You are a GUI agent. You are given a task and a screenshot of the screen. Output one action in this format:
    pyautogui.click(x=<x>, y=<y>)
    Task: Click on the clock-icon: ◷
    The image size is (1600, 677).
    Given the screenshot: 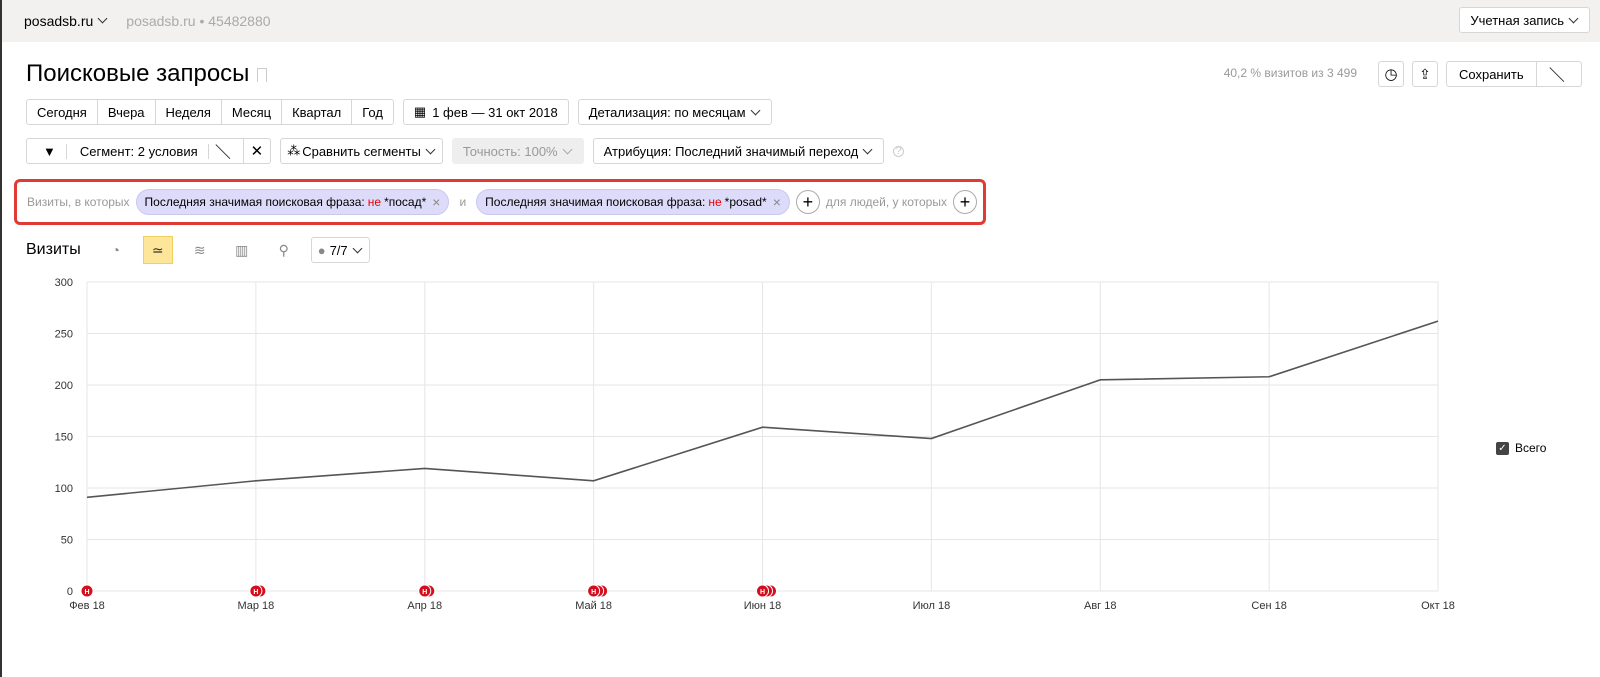 What is the action you would take?
    pyautogui.click(x=1391, y=74)
    